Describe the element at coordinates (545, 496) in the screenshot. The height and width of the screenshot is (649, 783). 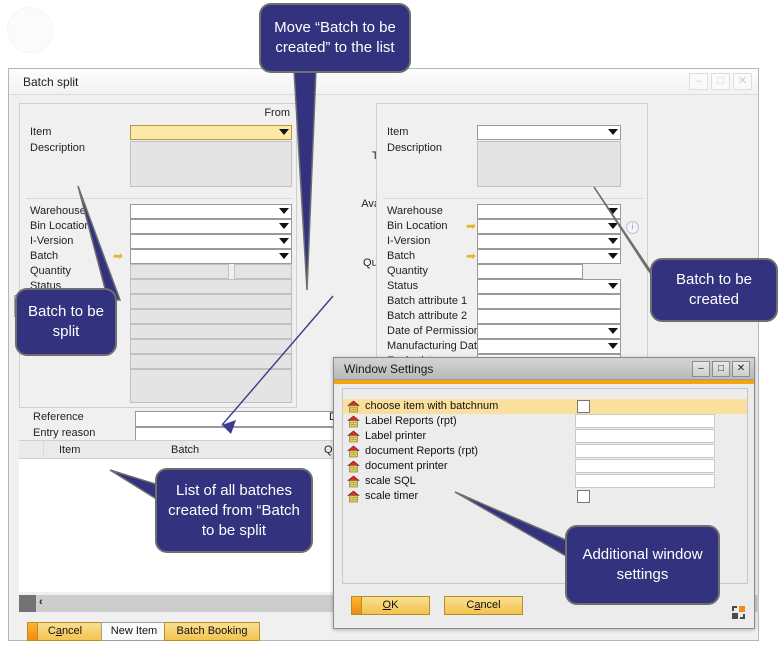
I see `list-item: scale timer` at that location.